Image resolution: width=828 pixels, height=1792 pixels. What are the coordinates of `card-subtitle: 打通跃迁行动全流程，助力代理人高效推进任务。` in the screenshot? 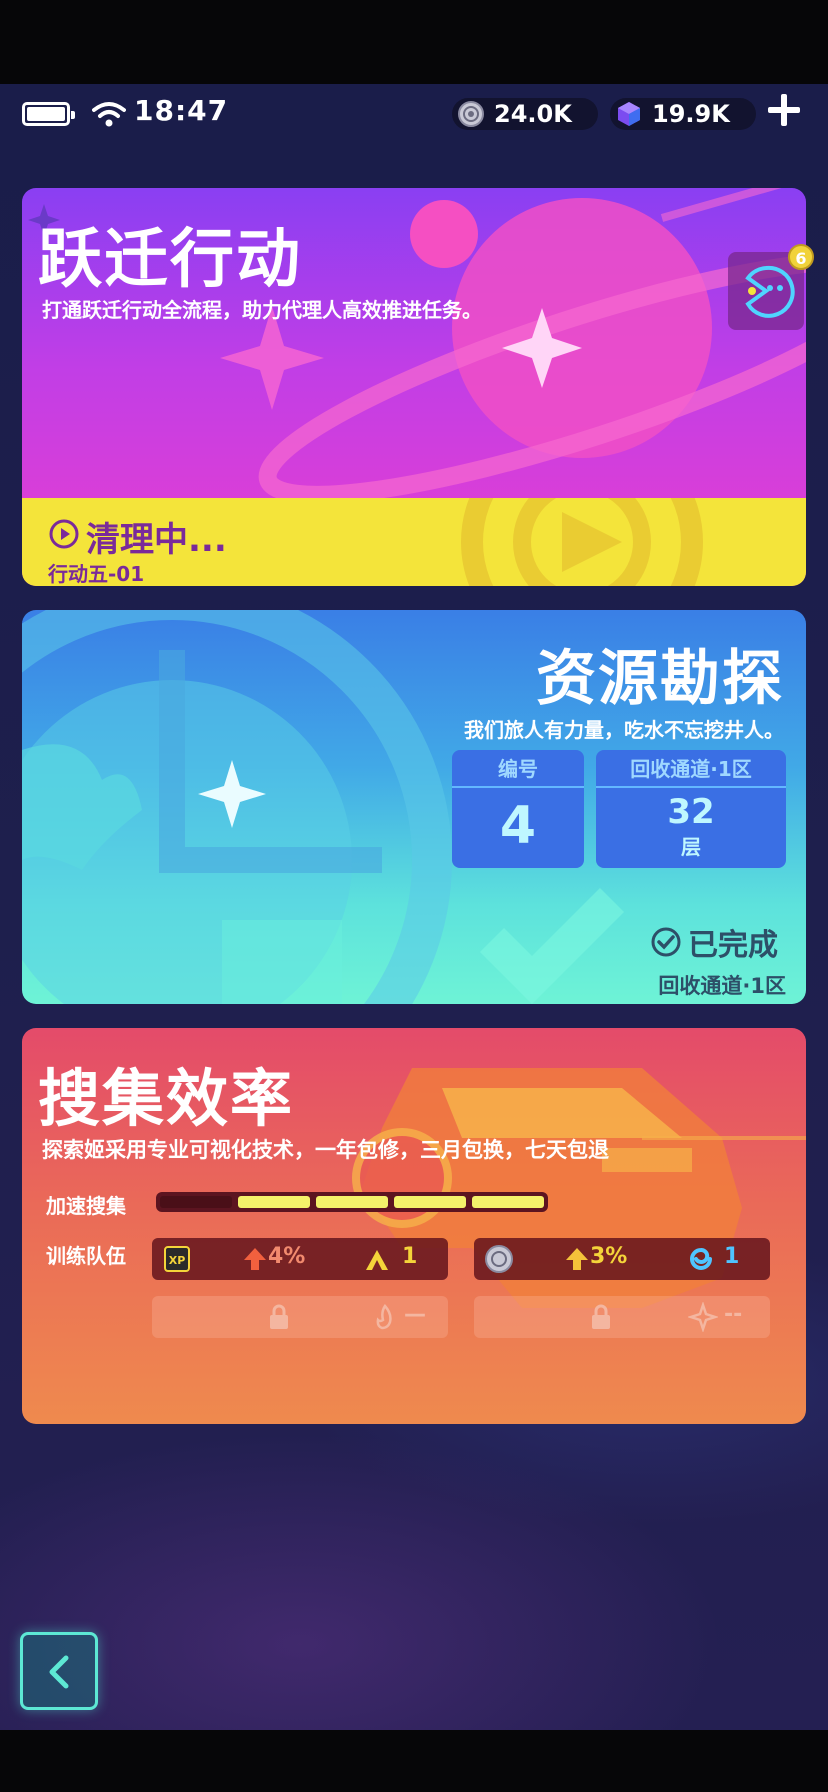 It's located at (262, 310).